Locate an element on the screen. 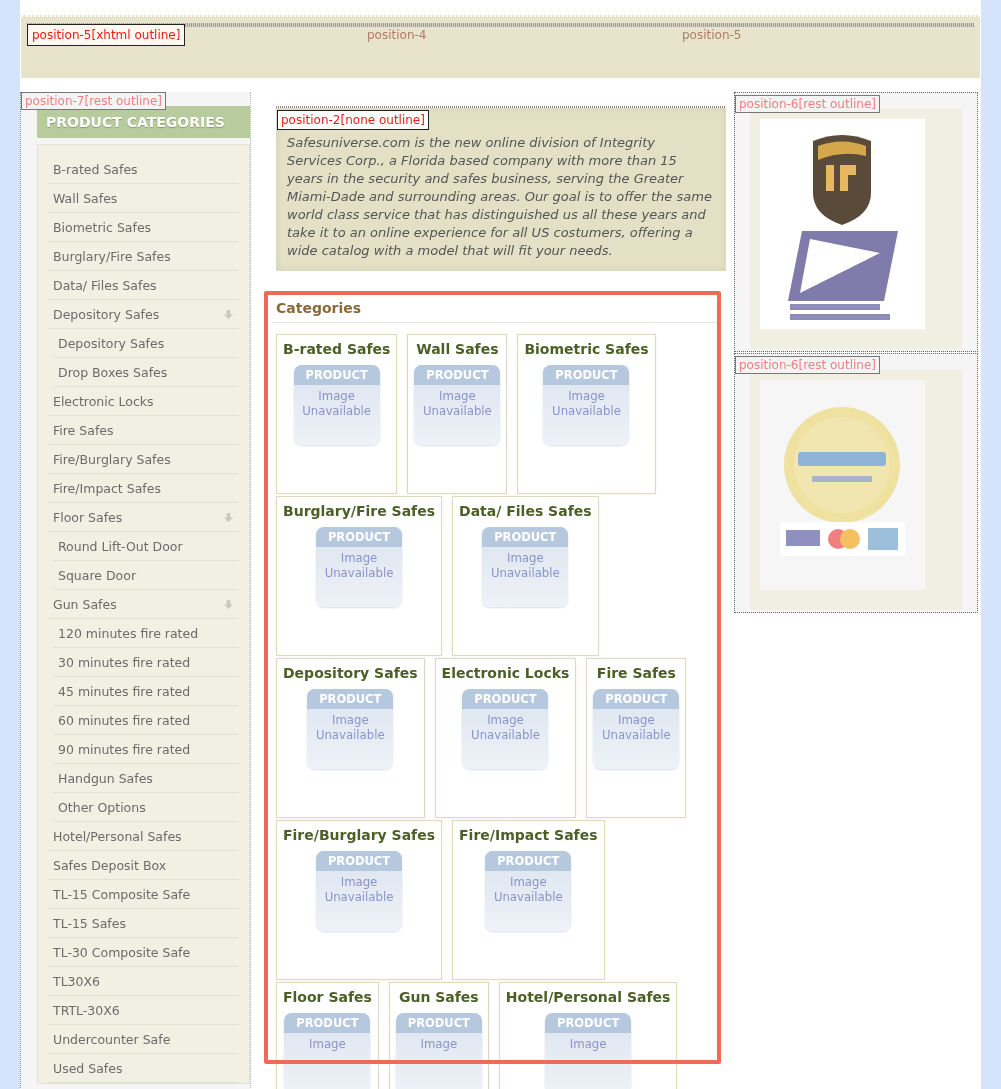 The height and width of the screenshot is (1089, 1001). sidebar-item: Safes Deposit Box is located at coordinates (143, 865).